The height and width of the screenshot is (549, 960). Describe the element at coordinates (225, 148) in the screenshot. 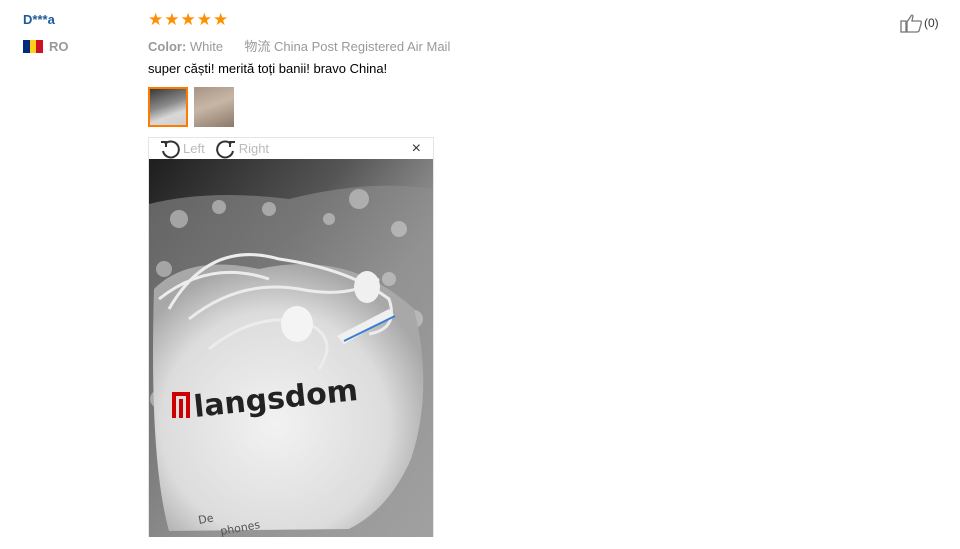

I see `rotate-right-icon` at that location.